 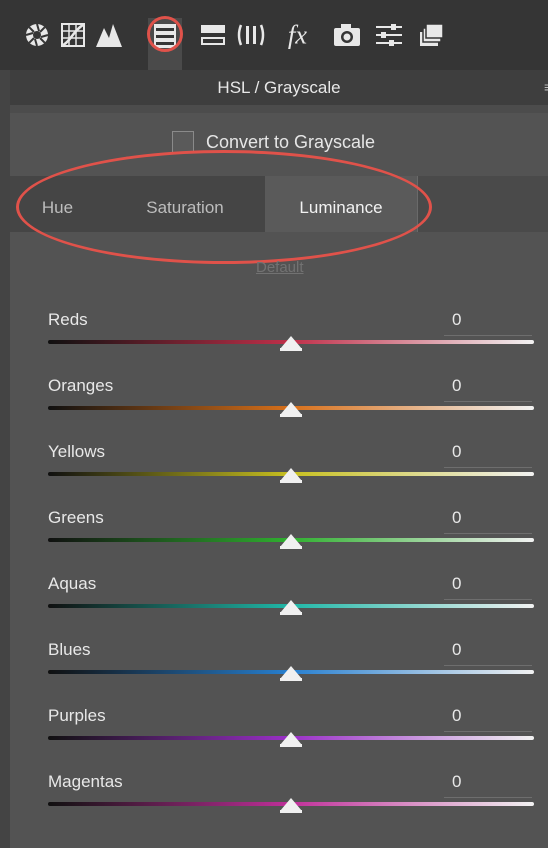 I want to click on snapshots-icon, so click(x=431, y=35).